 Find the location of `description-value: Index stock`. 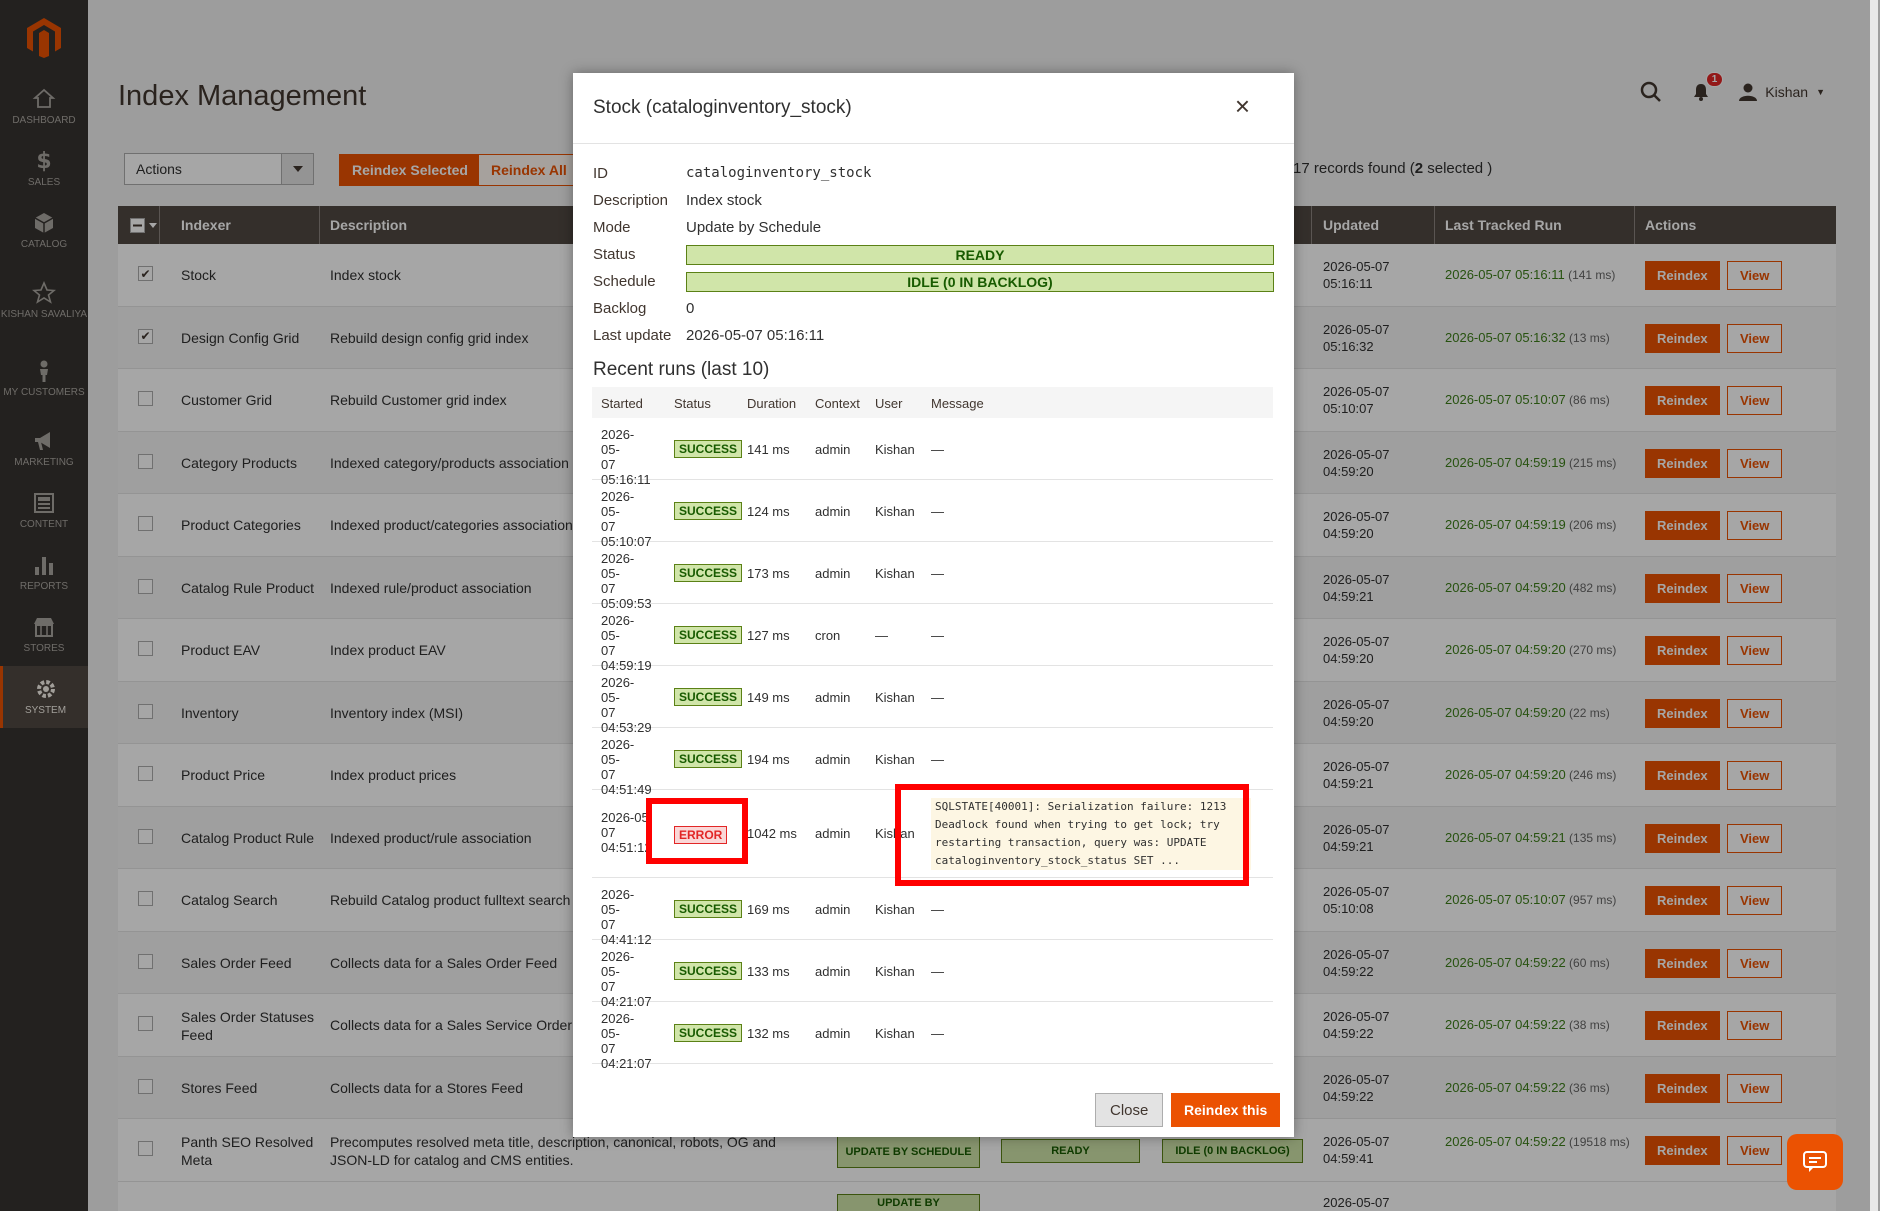

description-value: Index stock is located at coordinates (724, 200).